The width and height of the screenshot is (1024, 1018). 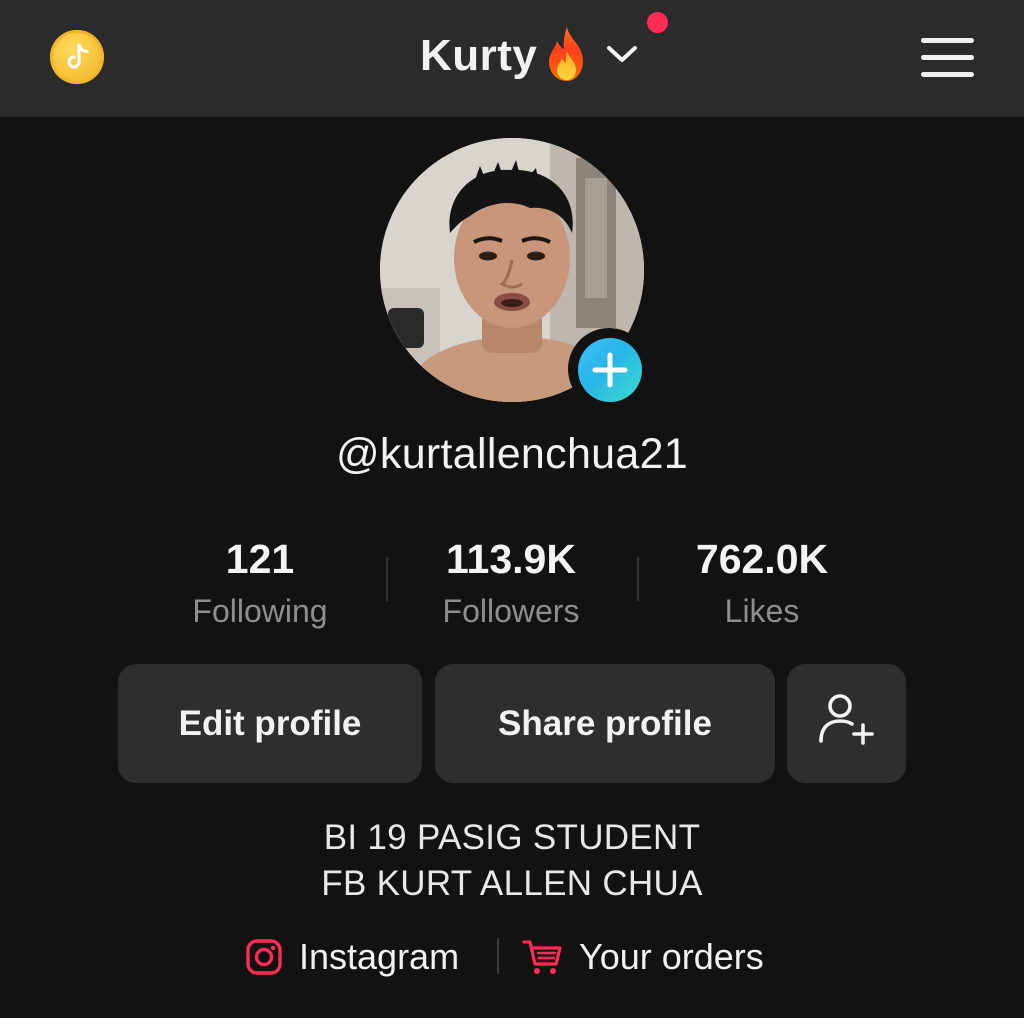 What do you see at coordinates (264, 957) in the screenshot?
I see `instagram-icon` at bounding box center [264, 957].